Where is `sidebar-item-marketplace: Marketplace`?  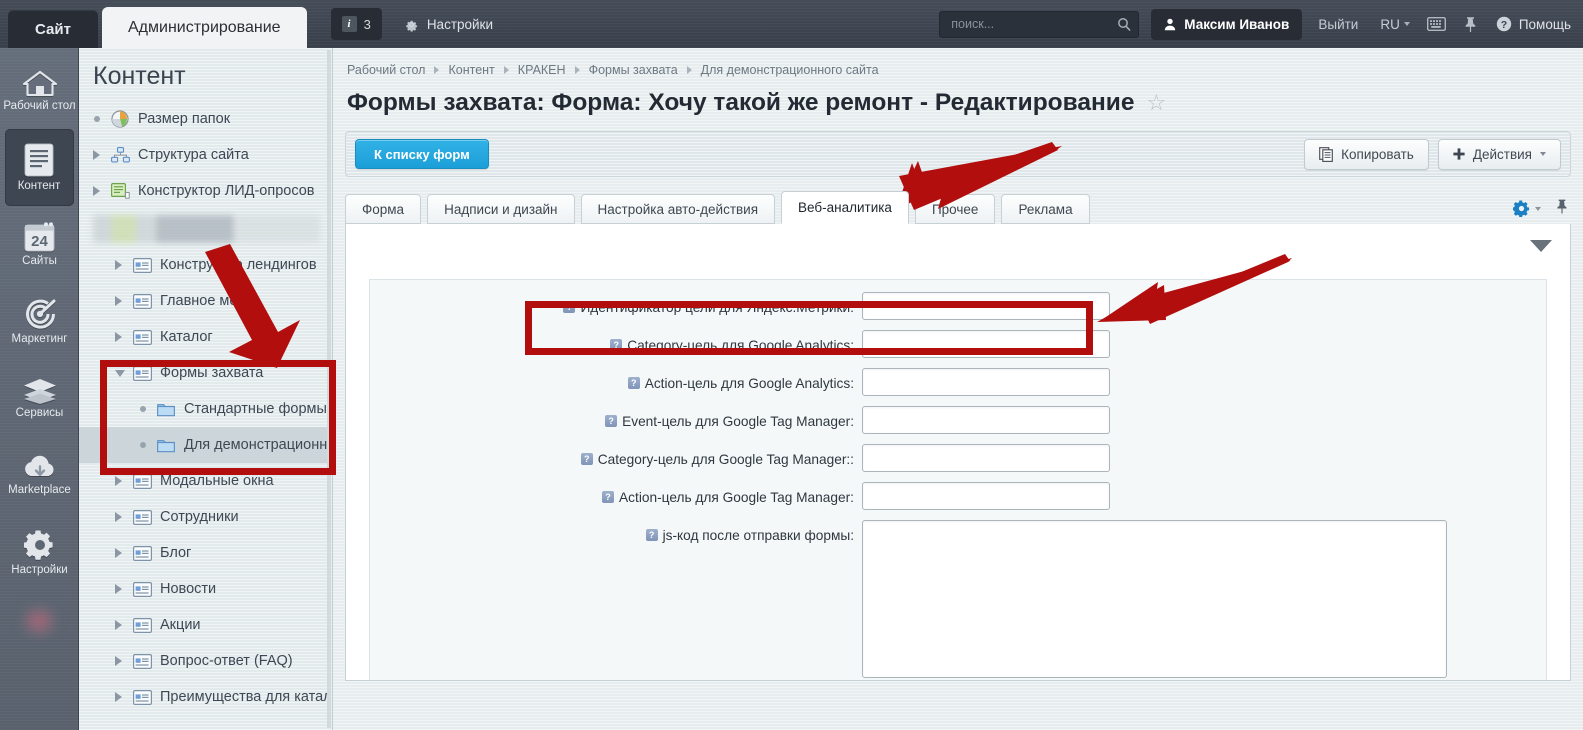 sidebar-item-marketplace: Marketplace is located at coordinates (39, 475).